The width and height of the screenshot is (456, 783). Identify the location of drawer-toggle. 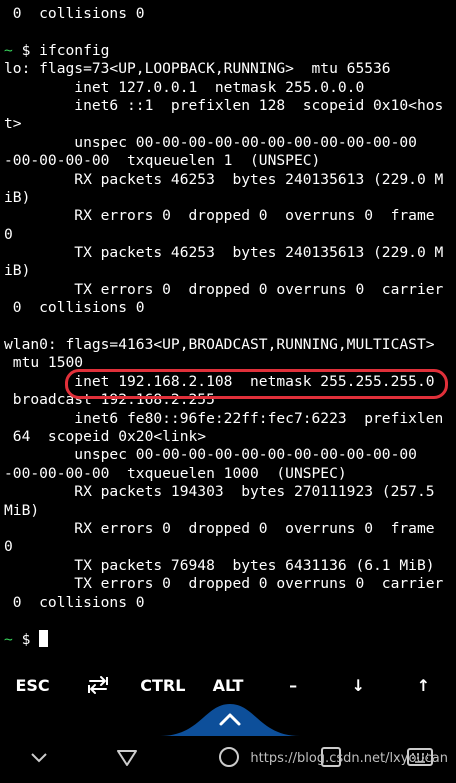
(230, 719).